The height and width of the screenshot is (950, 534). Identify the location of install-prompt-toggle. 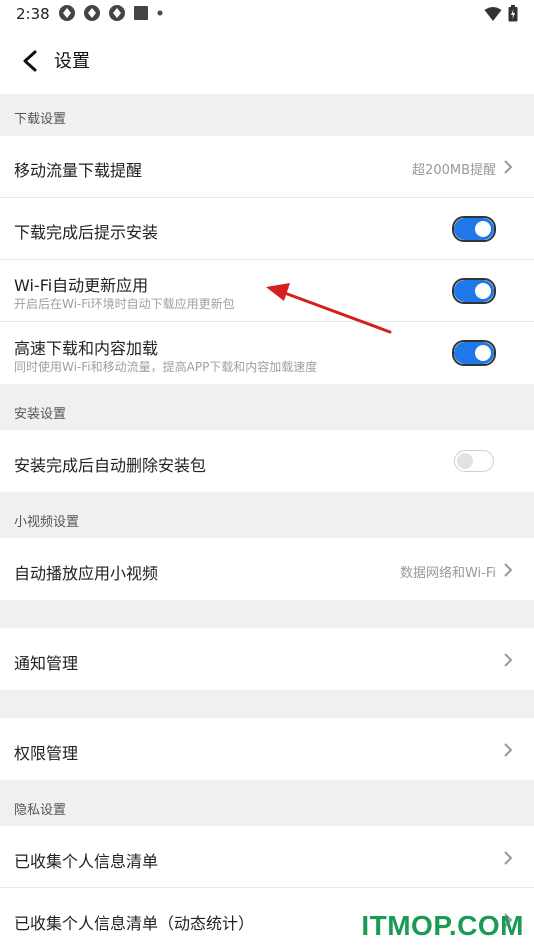
(474, 229).